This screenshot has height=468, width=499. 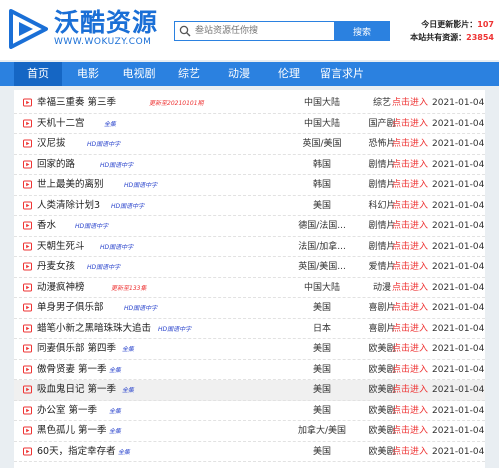 I want to click on video-title-link: 丹麦女孩, so click(x=56, y=267).